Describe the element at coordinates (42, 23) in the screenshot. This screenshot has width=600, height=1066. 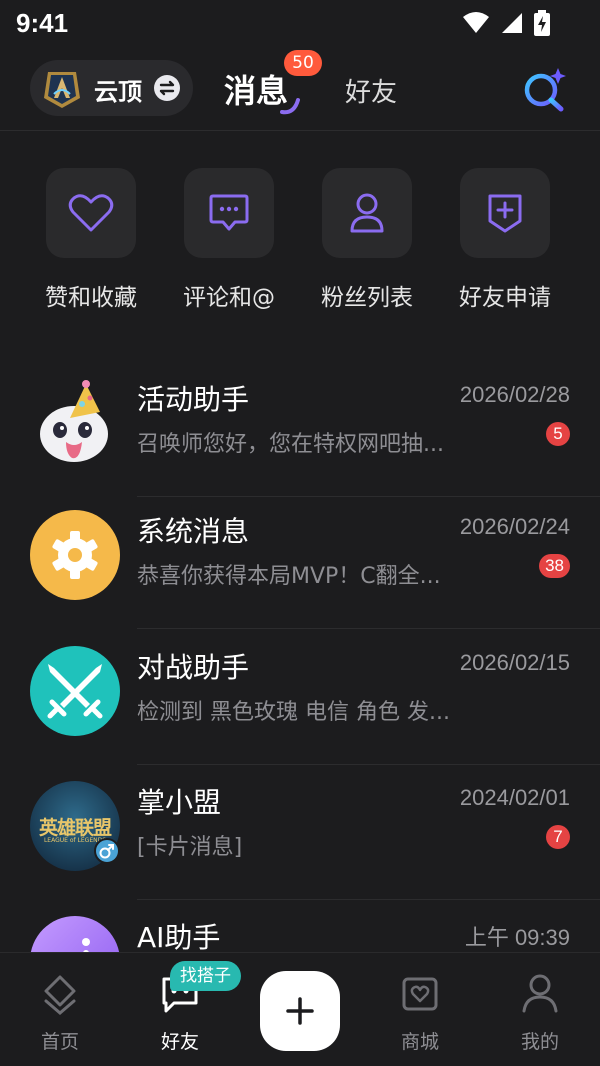
I see `status-time: 9:41` at that location.